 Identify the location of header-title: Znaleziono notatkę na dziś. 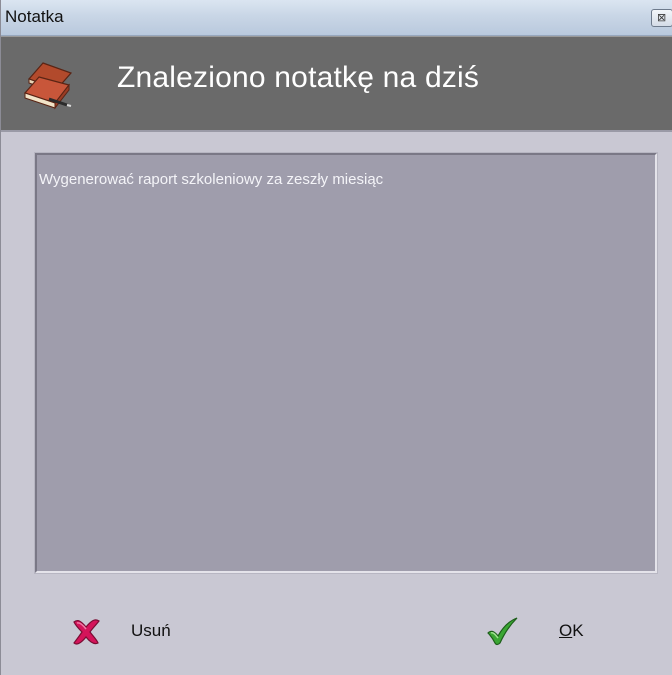
(298, 77).